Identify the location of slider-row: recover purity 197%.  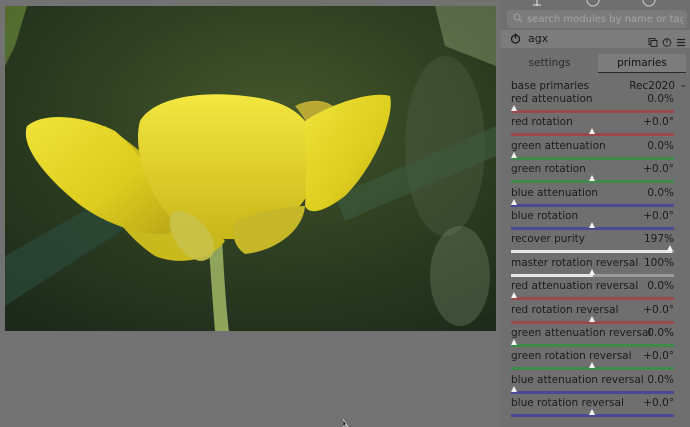
(592, 244).